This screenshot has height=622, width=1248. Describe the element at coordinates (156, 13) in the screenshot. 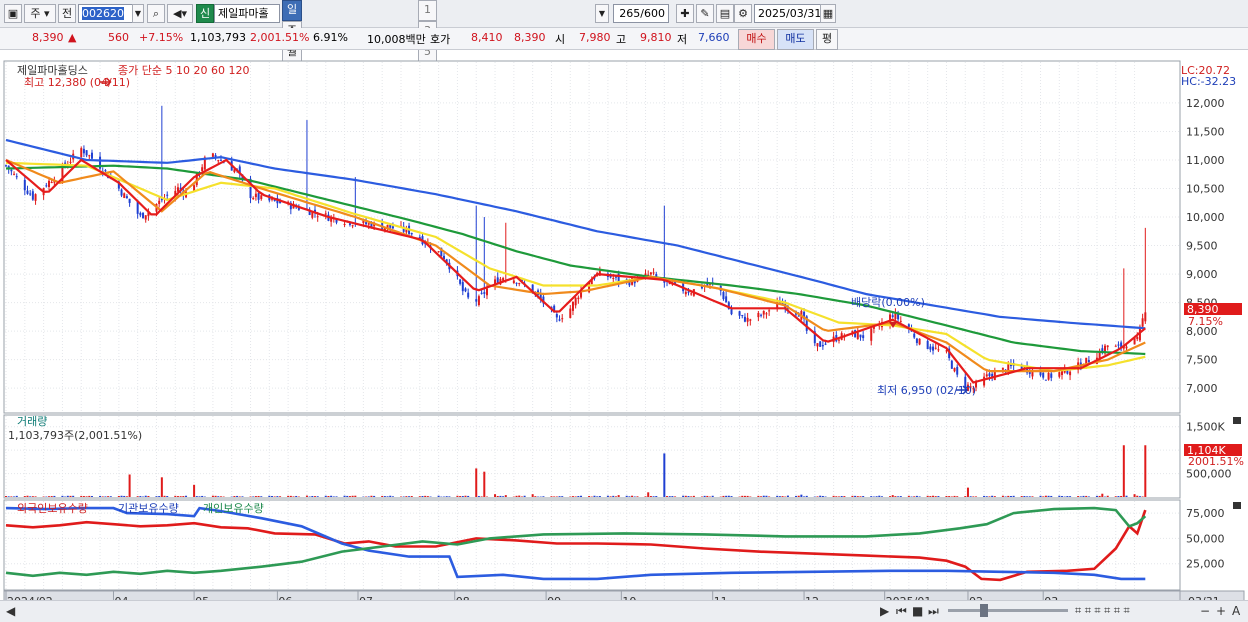

I see `search-icon: ⌕` at that location.